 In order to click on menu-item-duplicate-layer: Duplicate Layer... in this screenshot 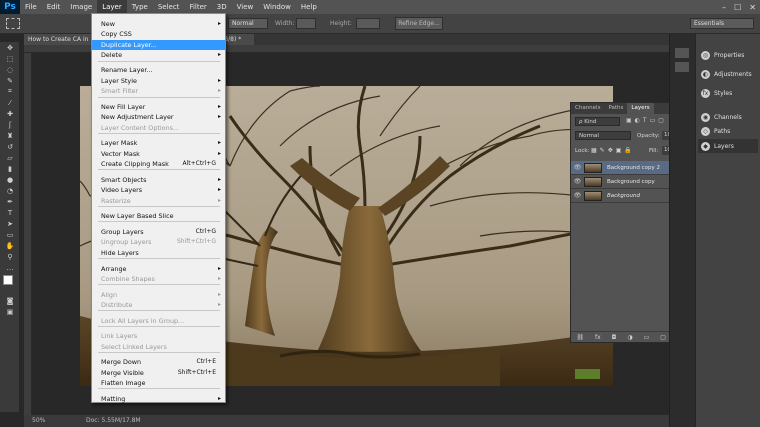, I will do `click(158, 45)`.